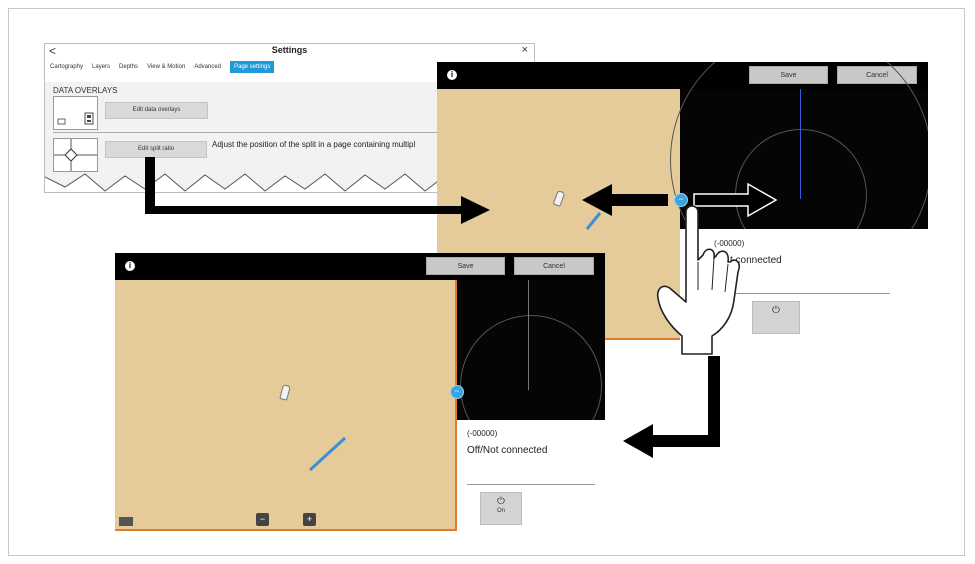 The width and height of the screenshot is (975, 564). What do you see at coordinates (735, 200) in the screenshot?
I see `drag-right-arrow` at bounding box center [735, 200].